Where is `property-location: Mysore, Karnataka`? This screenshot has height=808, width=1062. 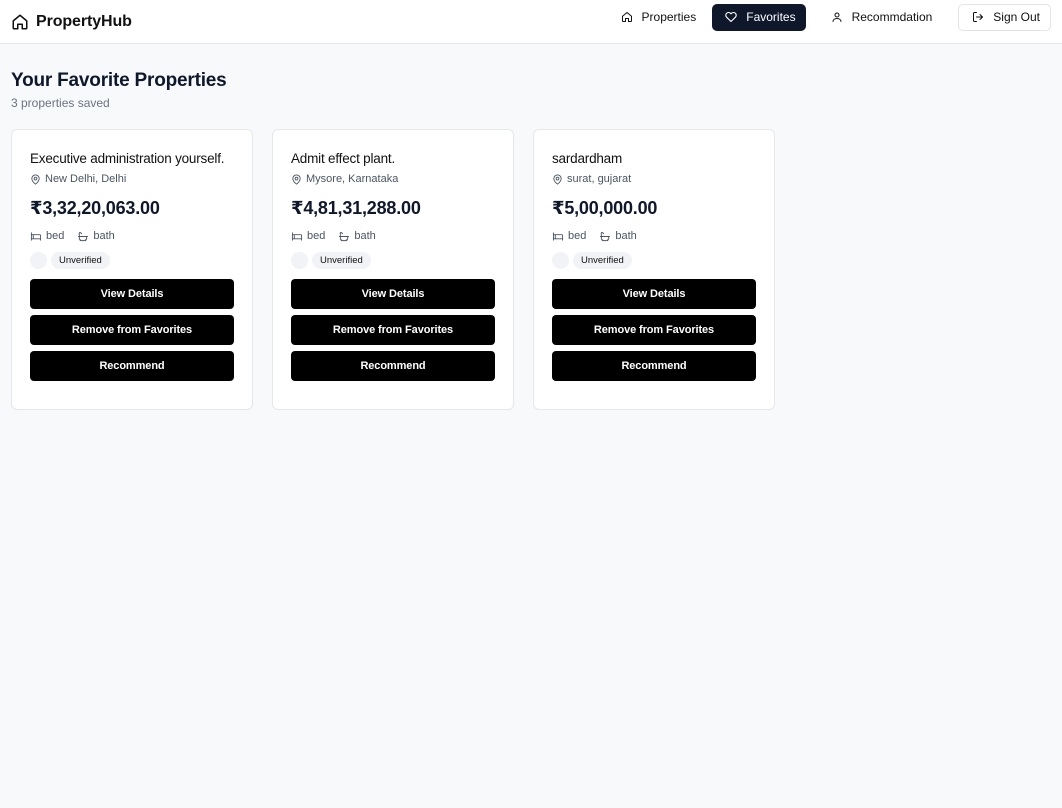
property-location: Mysore, Karnataka is located at coordinates (393, 179).